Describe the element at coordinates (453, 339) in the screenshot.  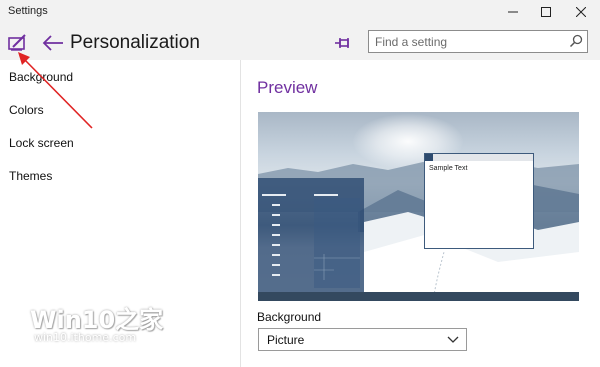
I see `chevron-down-icon` at that location.